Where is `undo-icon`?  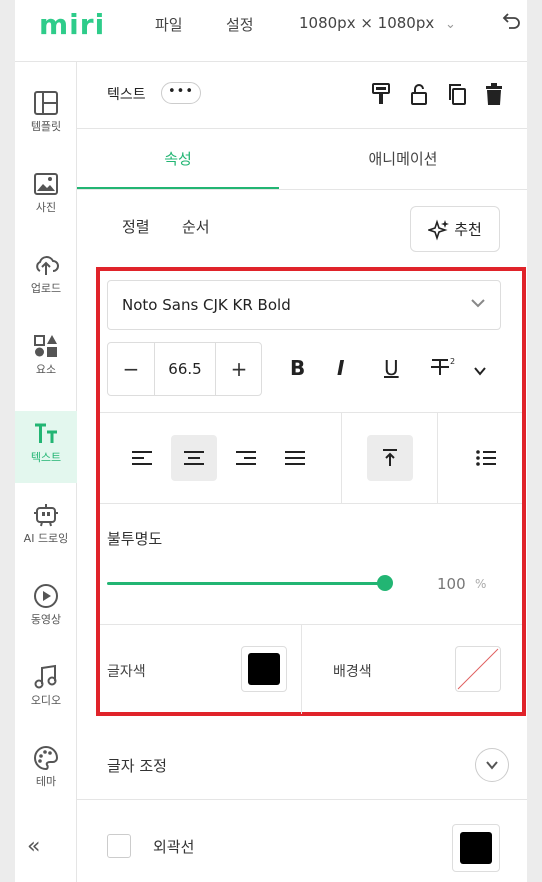
undo-icon is located at coordinates (511, 24).